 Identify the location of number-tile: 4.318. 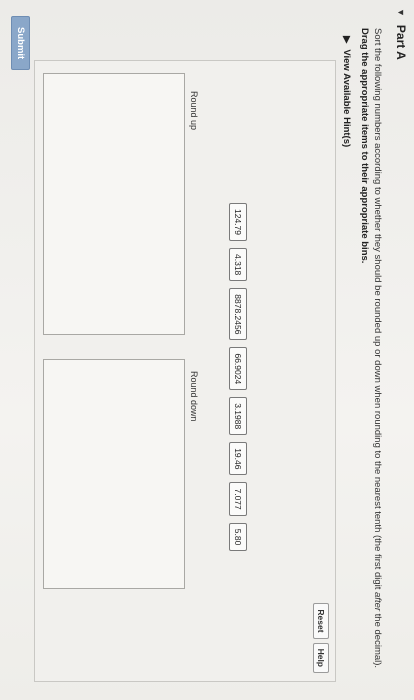
(238, 265).